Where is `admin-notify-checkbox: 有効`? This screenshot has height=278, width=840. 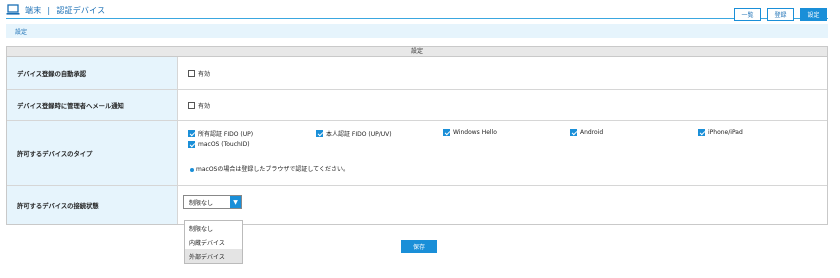
admin-notify-checkbox: 有効 is located at coordinates (199, 105).